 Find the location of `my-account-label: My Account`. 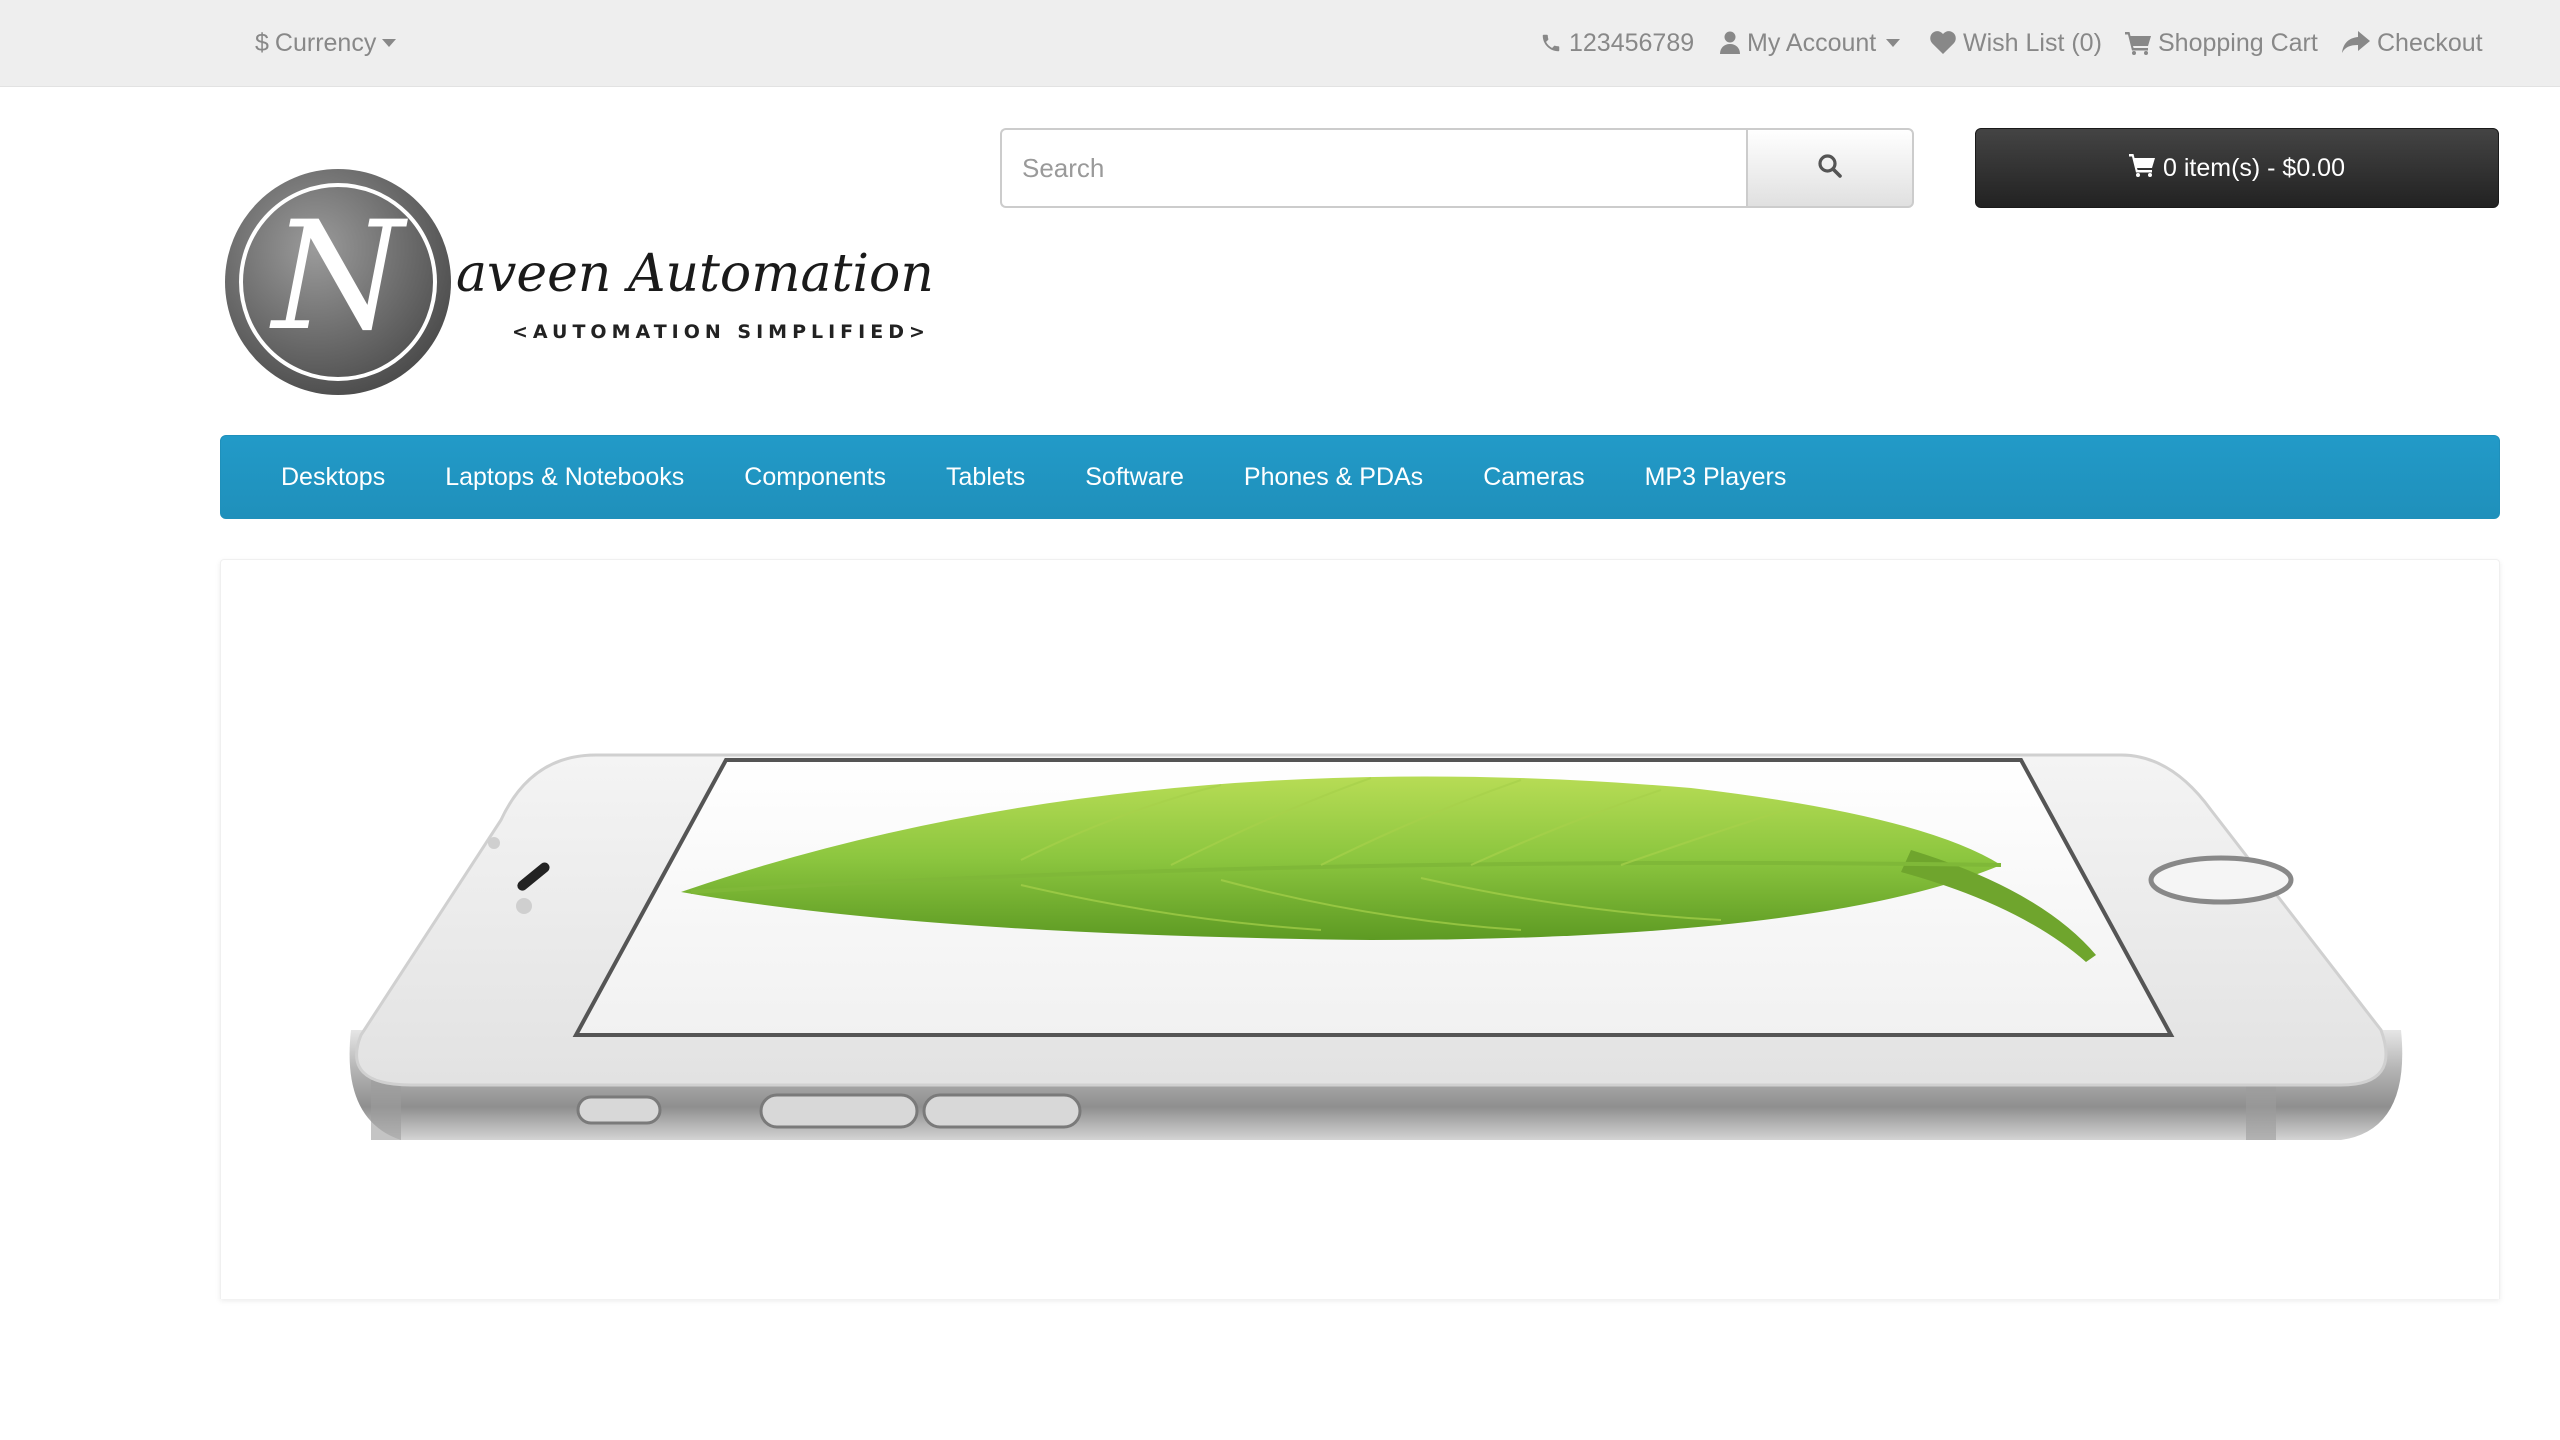

my-account-label: My Account is located at coordinates (1812, 42).